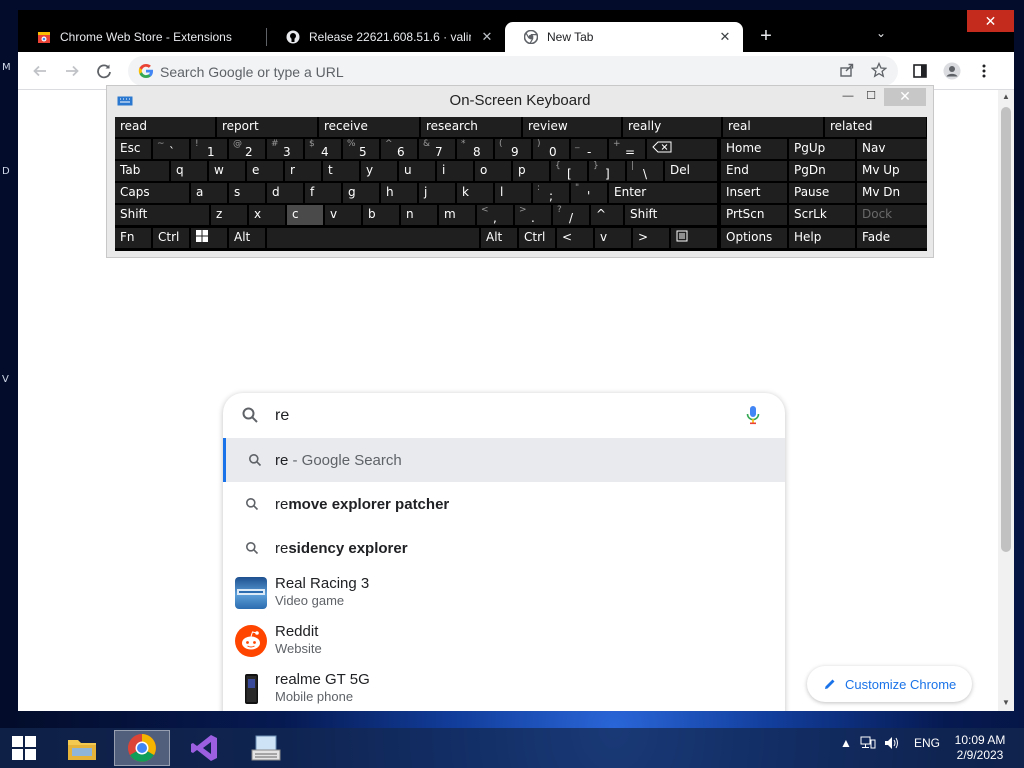 The image size is (1024, 768). What do you see at coordinates (754, 193) in the screenshot?
I see `key-nav: Insert` at bounding box center [754, 193].